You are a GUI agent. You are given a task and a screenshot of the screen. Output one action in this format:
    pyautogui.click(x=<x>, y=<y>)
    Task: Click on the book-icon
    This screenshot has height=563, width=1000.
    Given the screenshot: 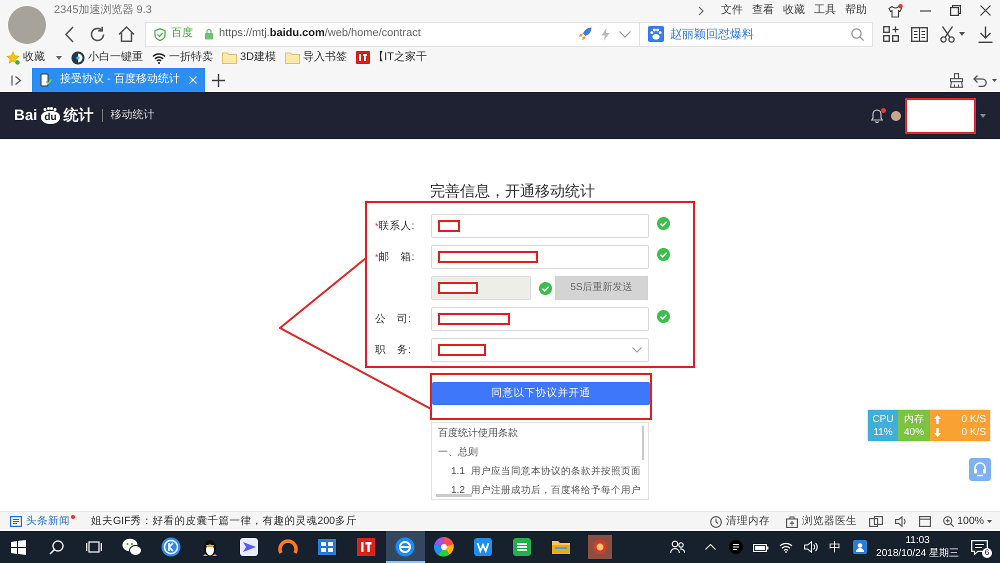 What is the action you would take?
    pyautogui.click(x=919, y=34)
    